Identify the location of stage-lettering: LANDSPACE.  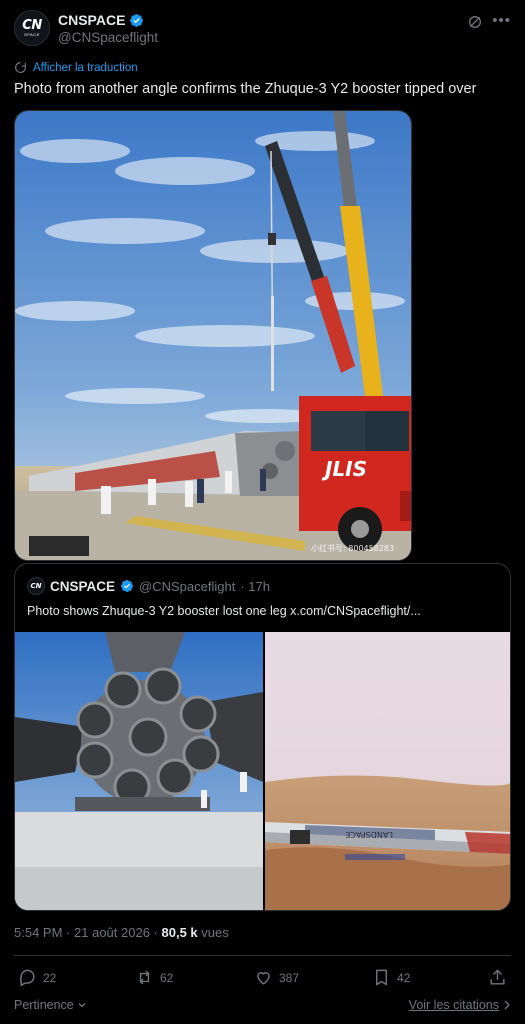
(369, 834).